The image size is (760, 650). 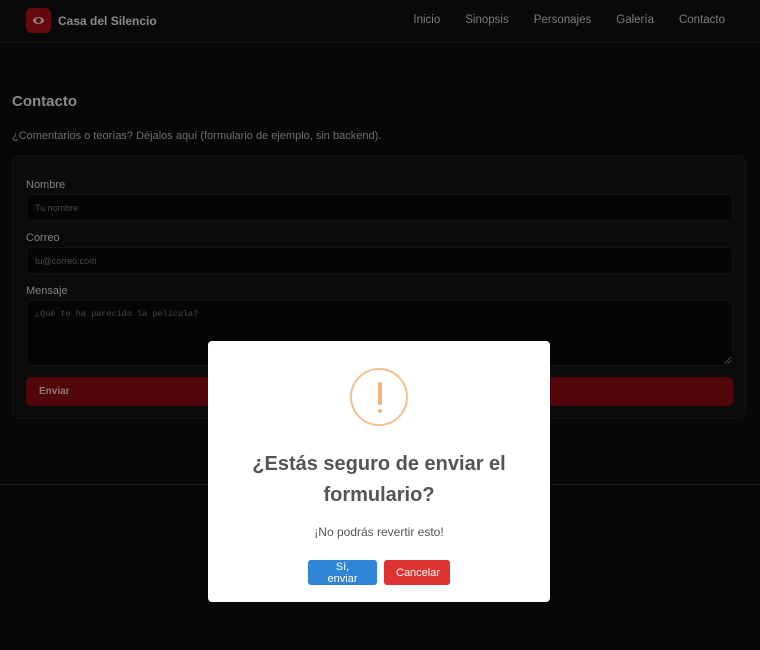 I want to click on confirm-button: Sí, enviar, so click(x=342, y=572).